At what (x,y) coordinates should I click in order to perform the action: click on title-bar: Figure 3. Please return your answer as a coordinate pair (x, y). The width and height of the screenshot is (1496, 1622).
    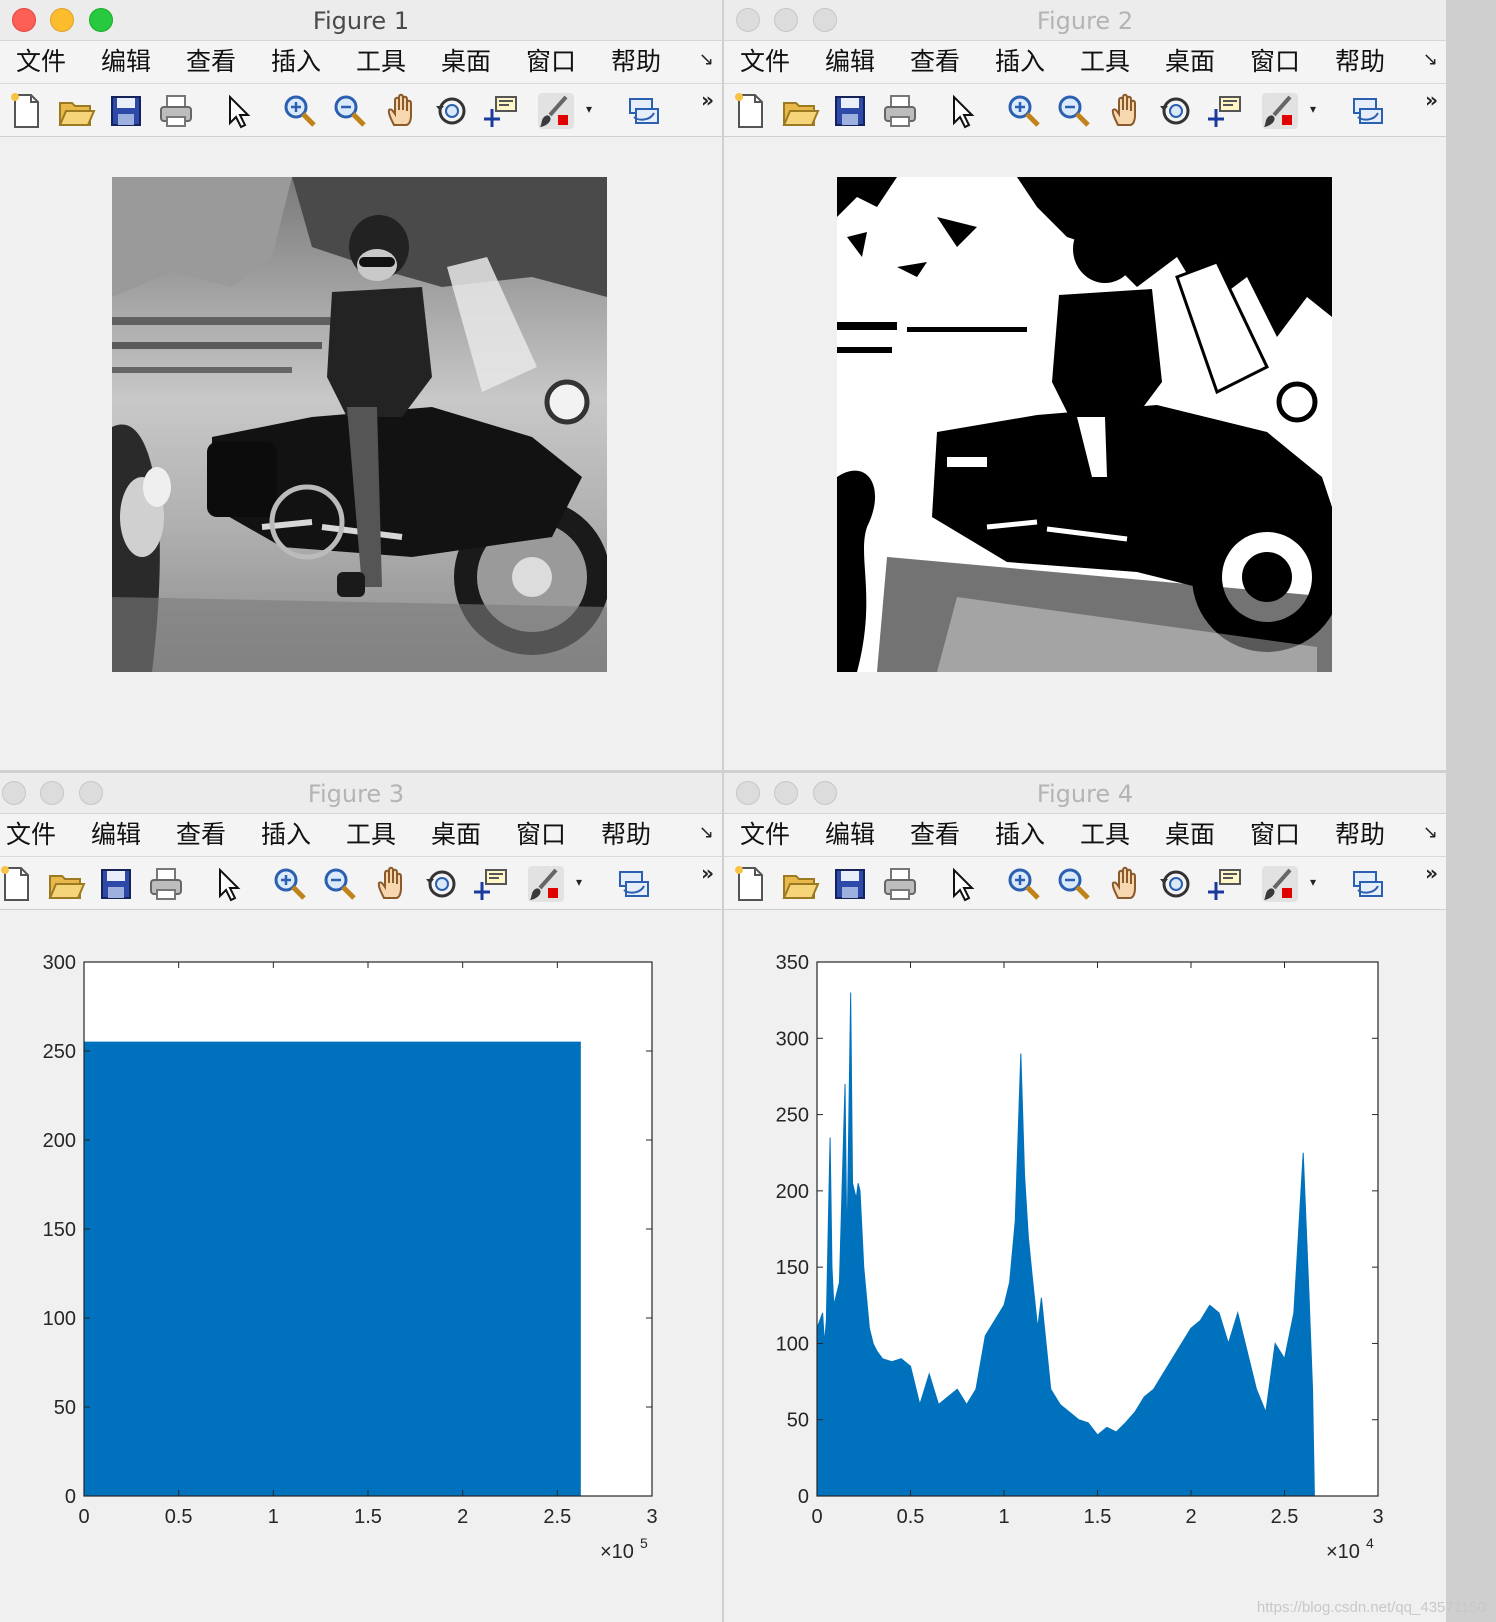
    Looking at the image, I should click on (361, 793).